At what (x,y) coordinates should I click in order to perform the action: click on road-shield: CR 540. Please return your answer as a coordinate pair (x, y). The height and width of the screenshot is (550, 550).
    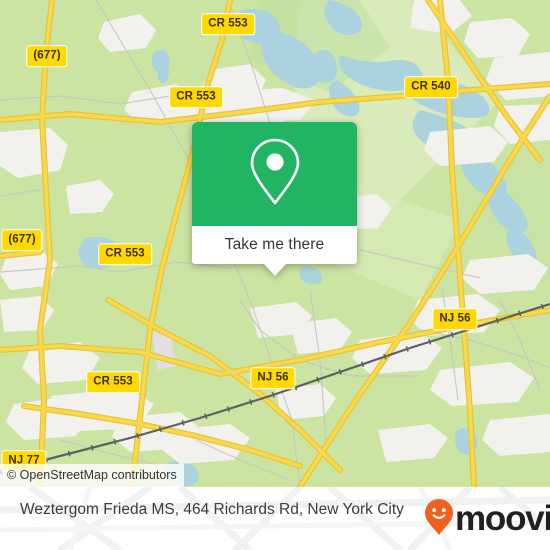
    Looking at the image, I should click on (431, 87).